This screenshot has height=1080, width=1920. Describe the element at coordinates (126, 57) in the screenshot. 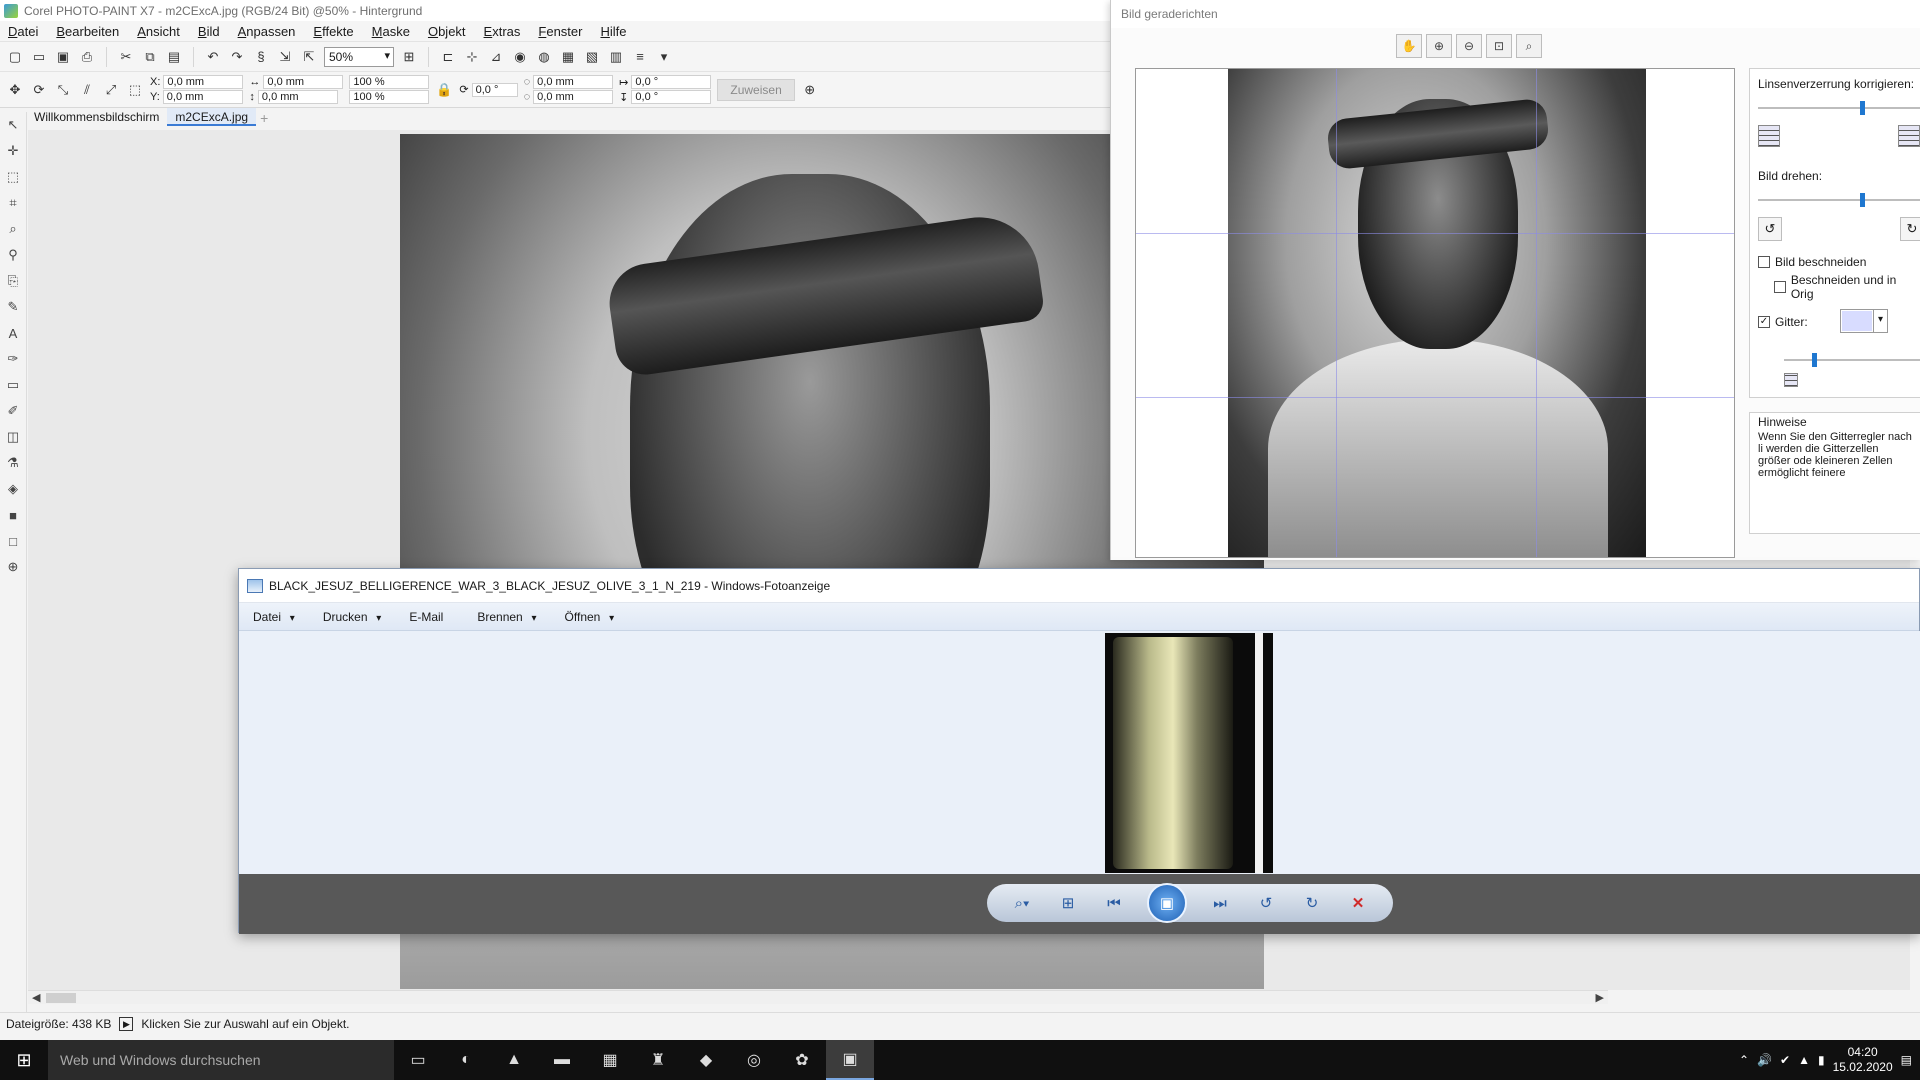

I see `cut-icon: ✂` at that location.